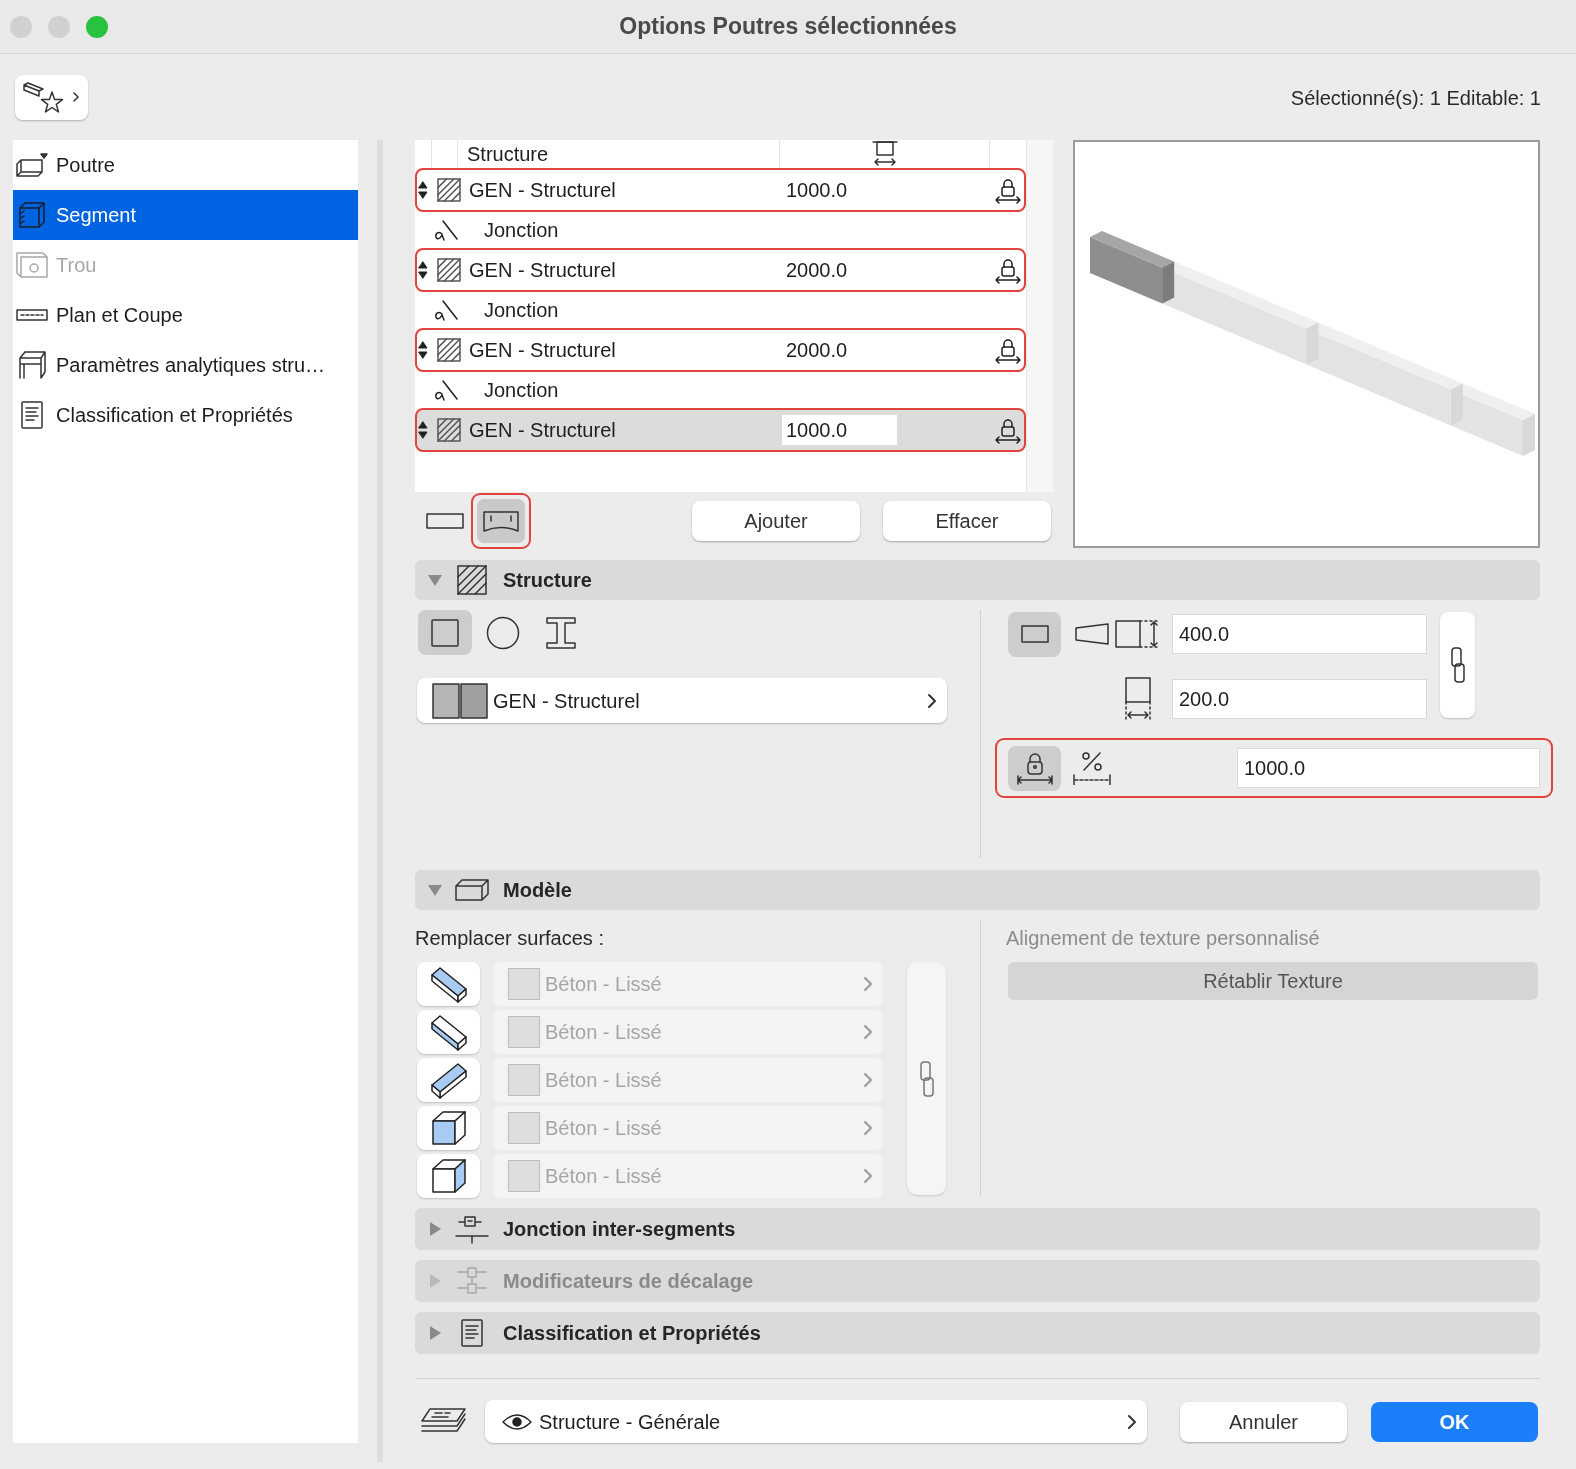 This screenshot has height=1469, width=1576. What do you see at coordinates (1263, 1421) in the screenshot?
I see `cancel-button: Annuler` at bounding box center [1263, 1421].